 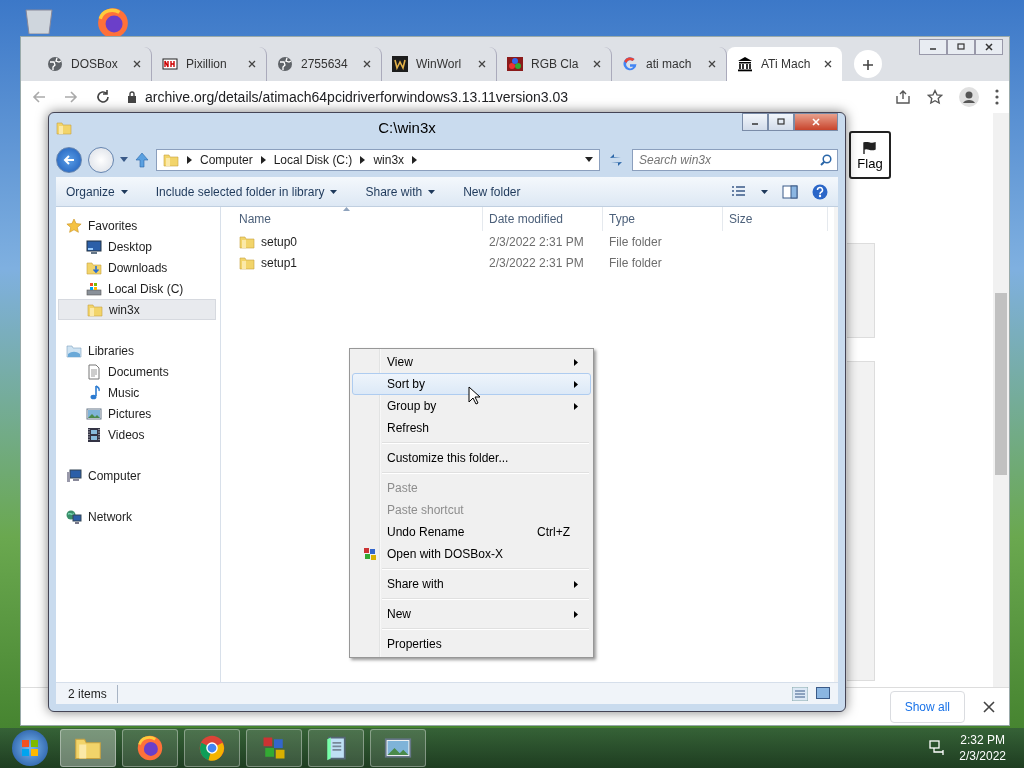 What do you see at coordinates (313, 160) in the screenshot?
I see `breadcrumb-item: Local Disk (C:)` at bounding box center [313, 160].